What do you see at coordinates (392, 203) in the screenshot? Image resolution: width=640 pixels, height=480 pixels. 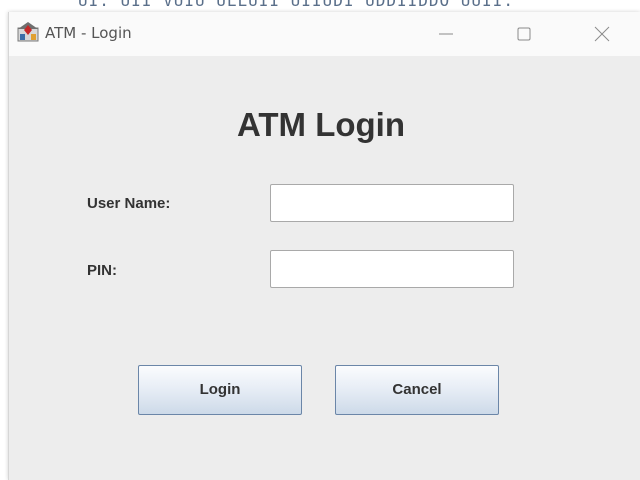 I see `username-field` at bounding box center [392, 203].